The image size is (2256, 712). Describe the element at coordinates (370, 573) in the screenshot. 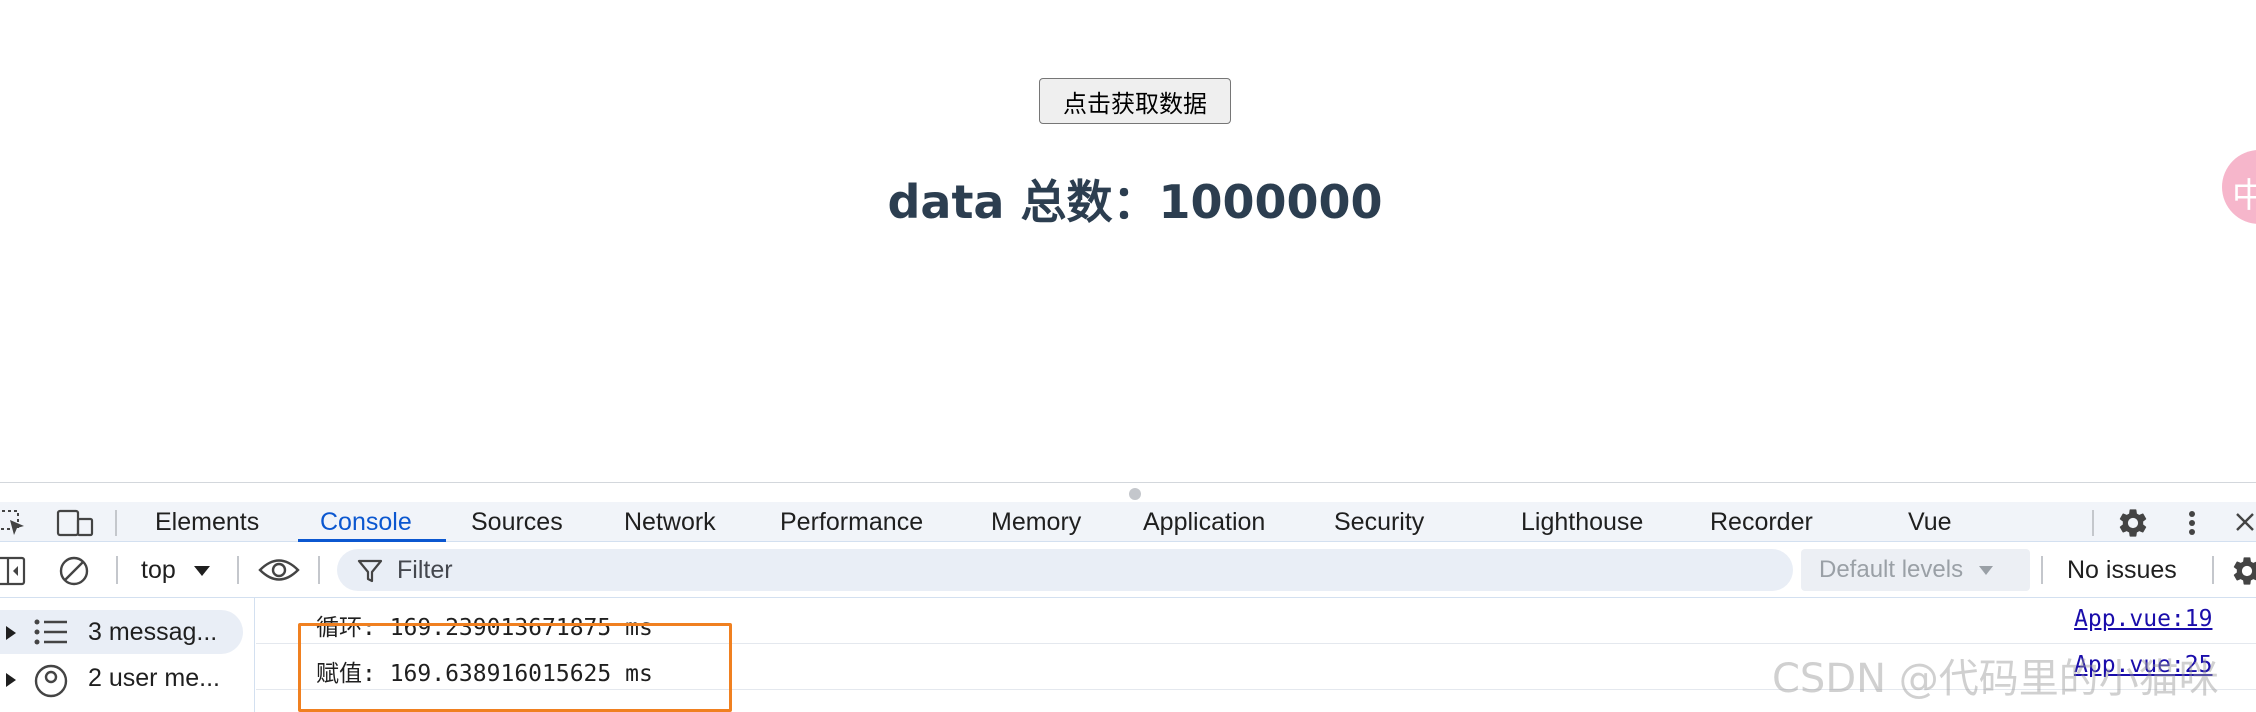

I see `filter-funnel-icon` at that location.